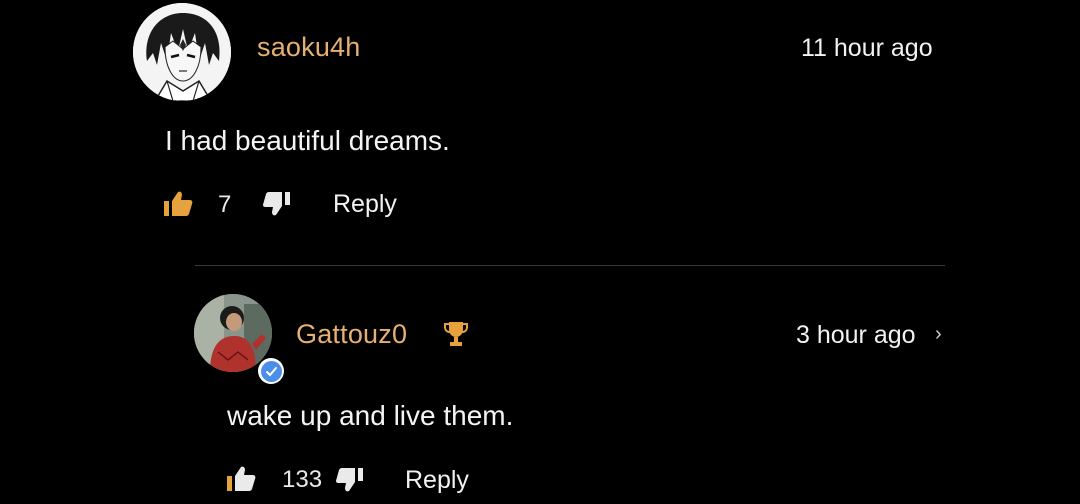 The width and height of the screenshot is (1080, 504). I want to click on like-count: 7, so click(225, 204).